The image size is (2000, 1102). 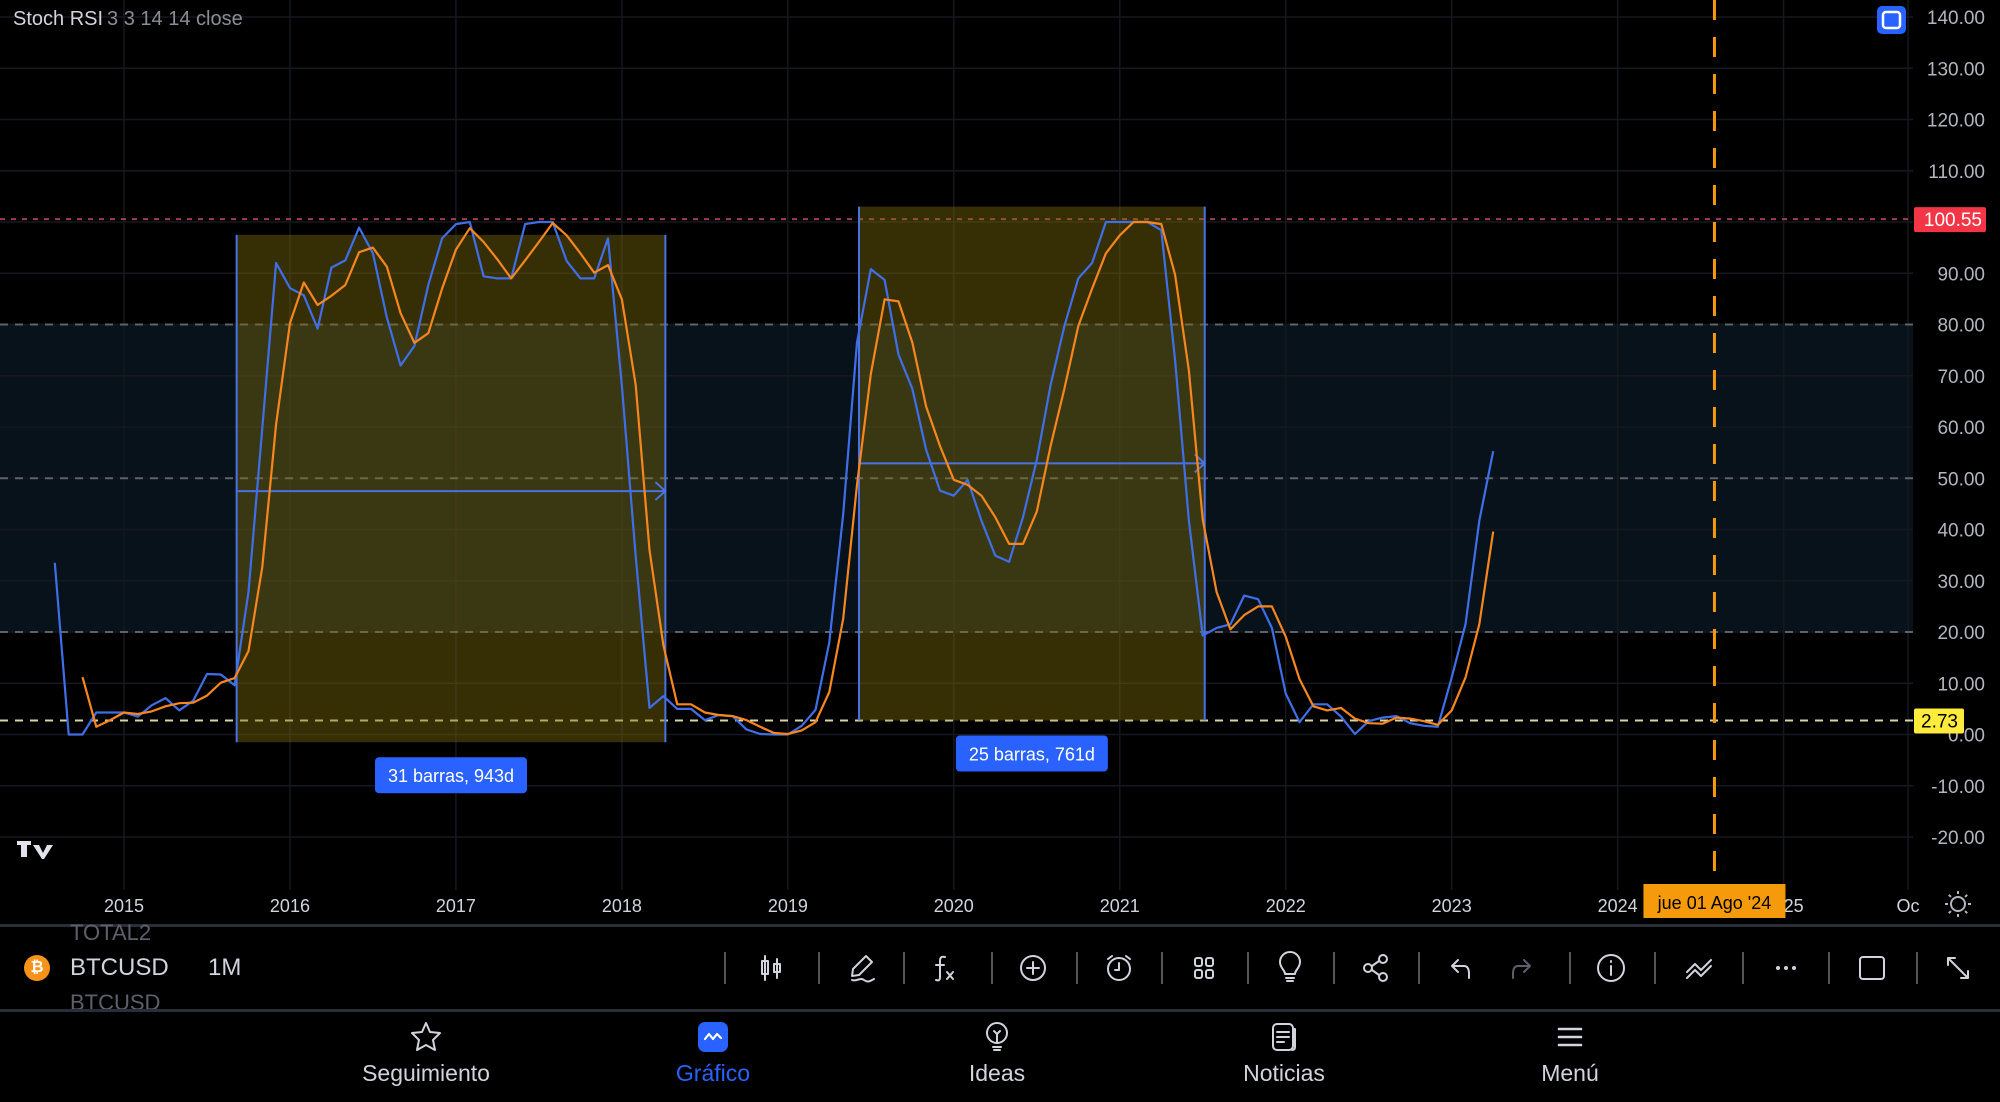 What do you see at coordinates (1908, 906) in the screenshot?
I see `x-tick-label: Oc` at bounding box center [1908, 906].